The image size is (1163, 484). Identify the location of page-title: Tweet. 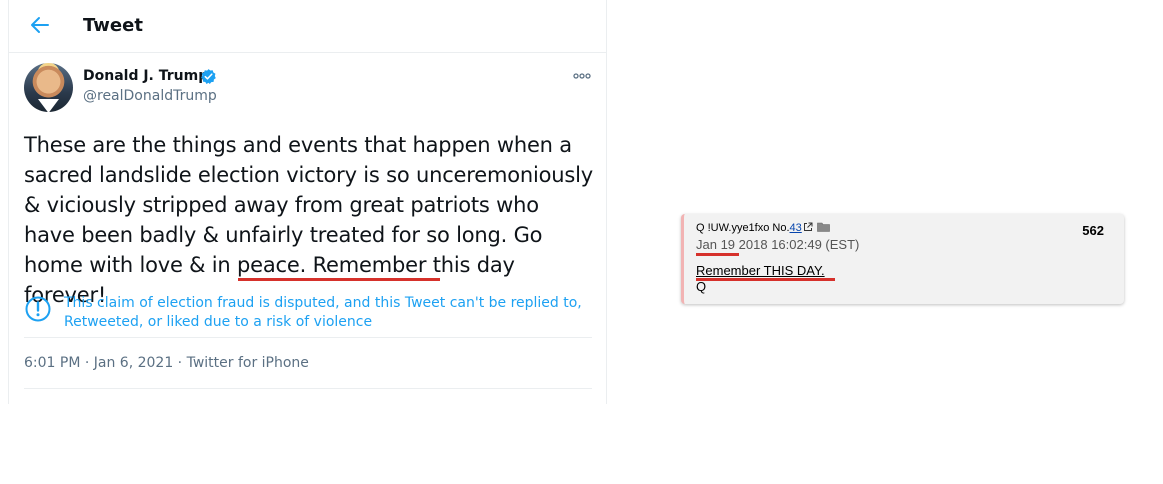
(113, 25).